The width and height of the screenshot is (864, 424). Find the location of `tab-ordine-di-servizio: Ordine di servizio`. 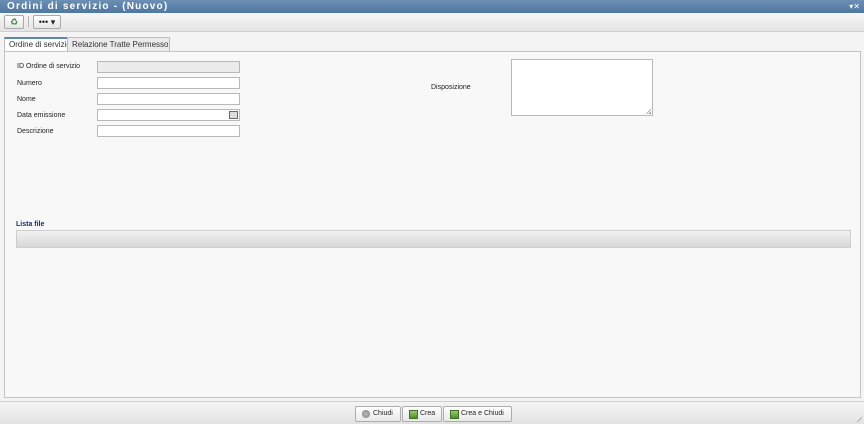

tab-ordine-di-servizio: Ordine di servizio is located at coordinates (37, 44).